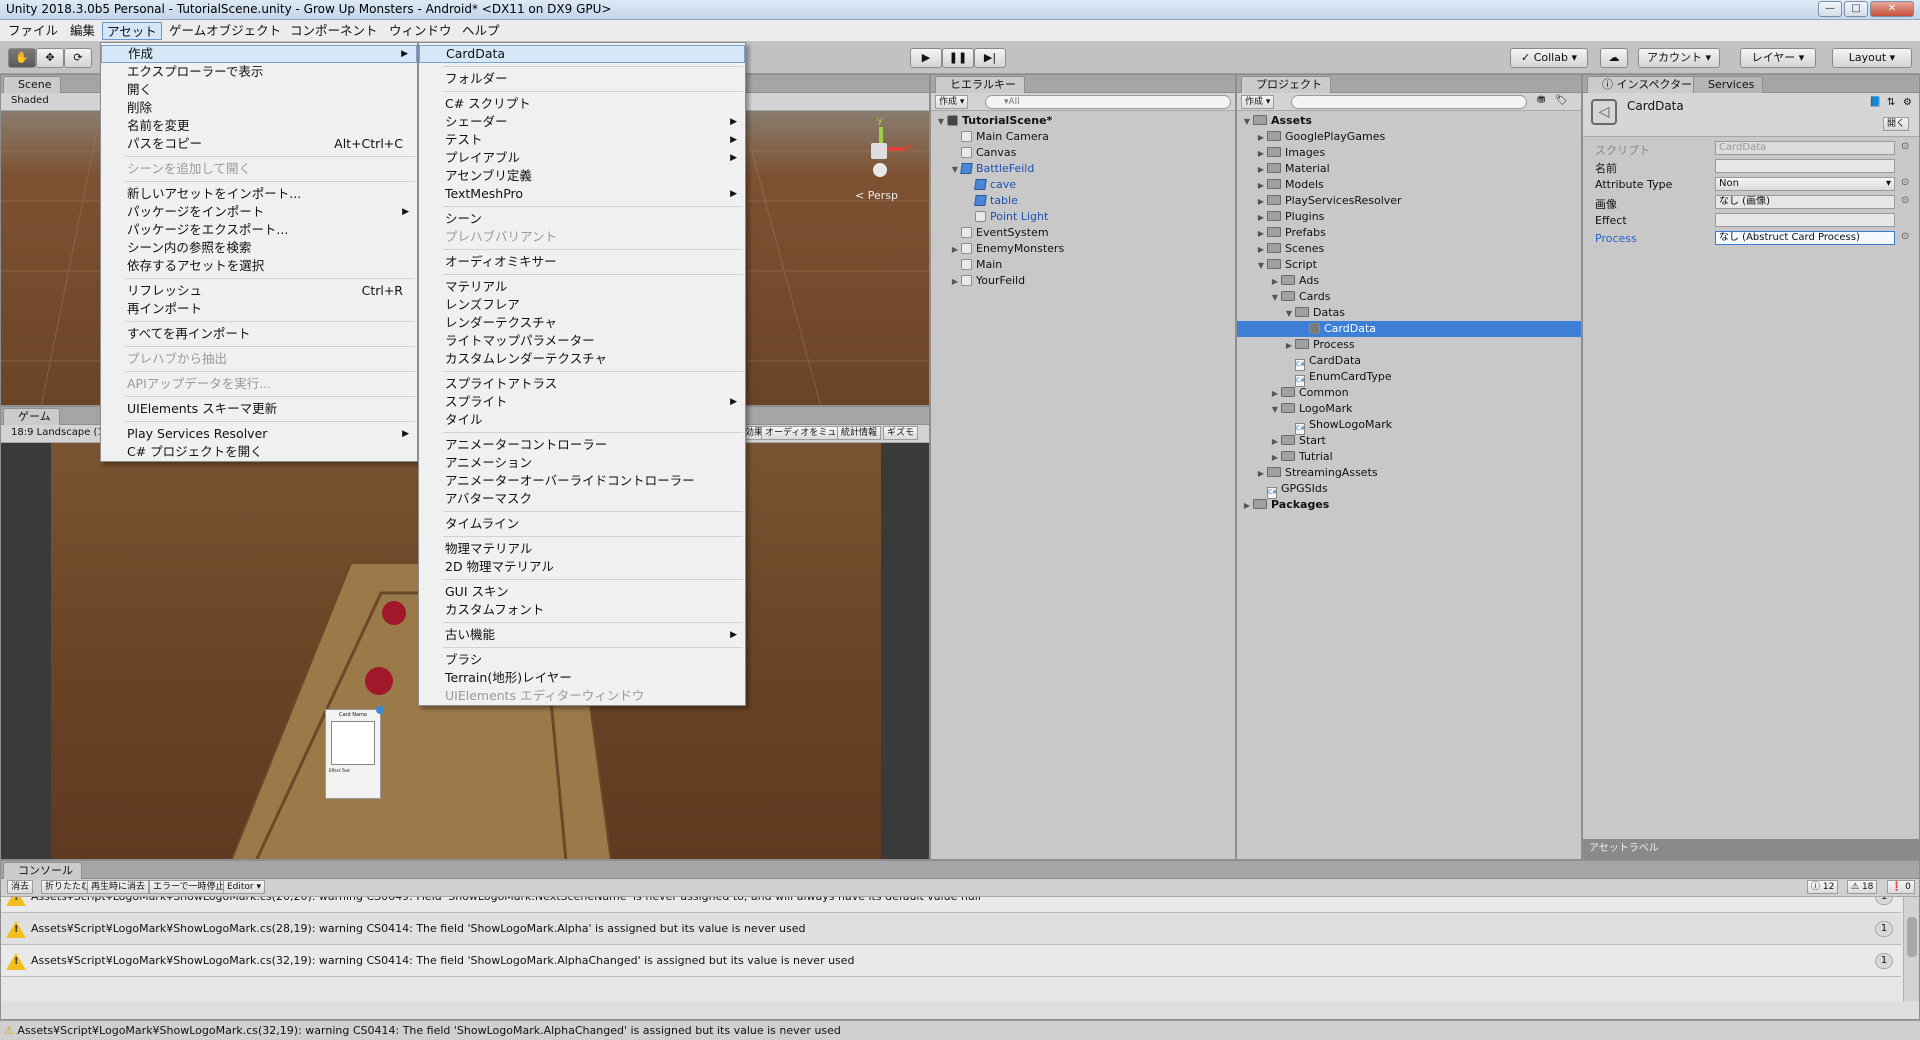 The width and height of the screenshot is (1920, 1040). I want to click on create-menu-item-39: 古い機能 ▶, so click(582, 635).